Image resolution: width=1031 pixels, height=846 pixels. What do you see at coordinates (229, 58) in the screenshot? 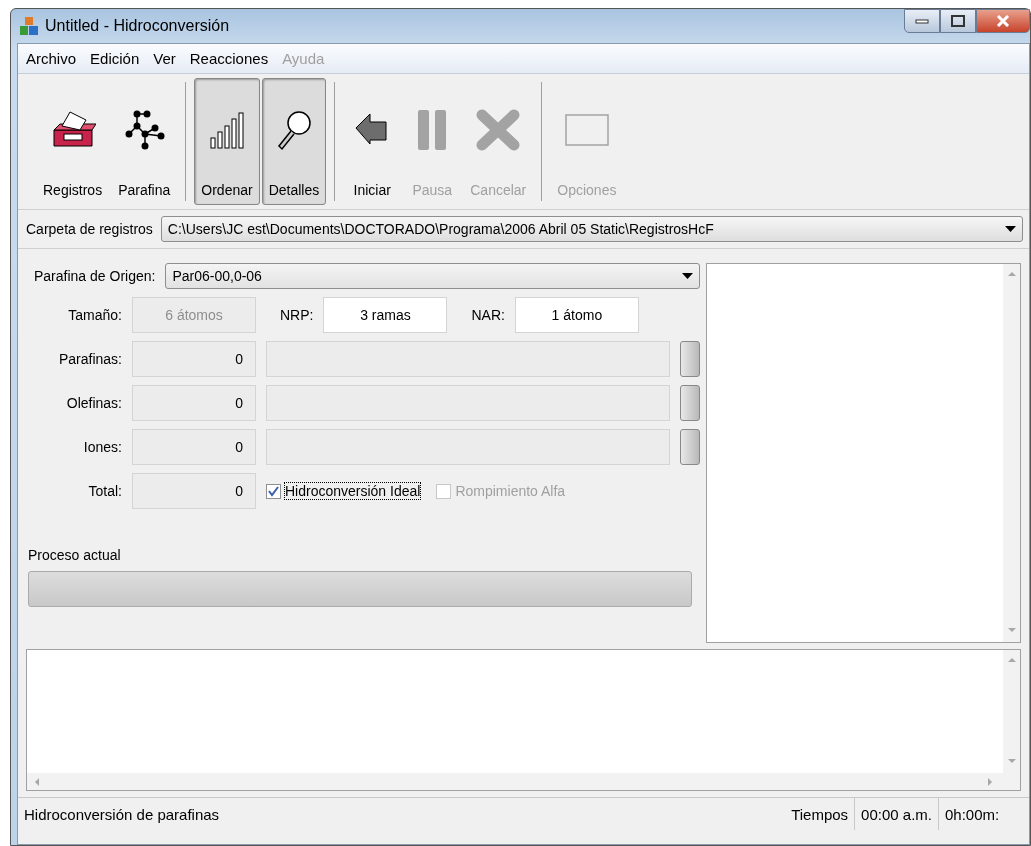
I see `menu-item: Reacciones` at bounding box center [229, 58].